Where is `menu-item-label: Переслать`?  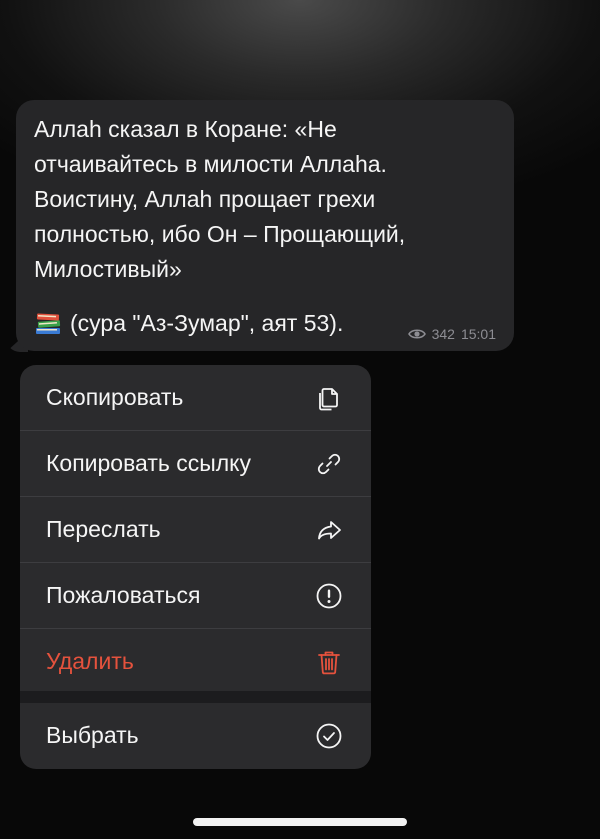 menu-item-label: Переслать is located at coordinates (103, 529).